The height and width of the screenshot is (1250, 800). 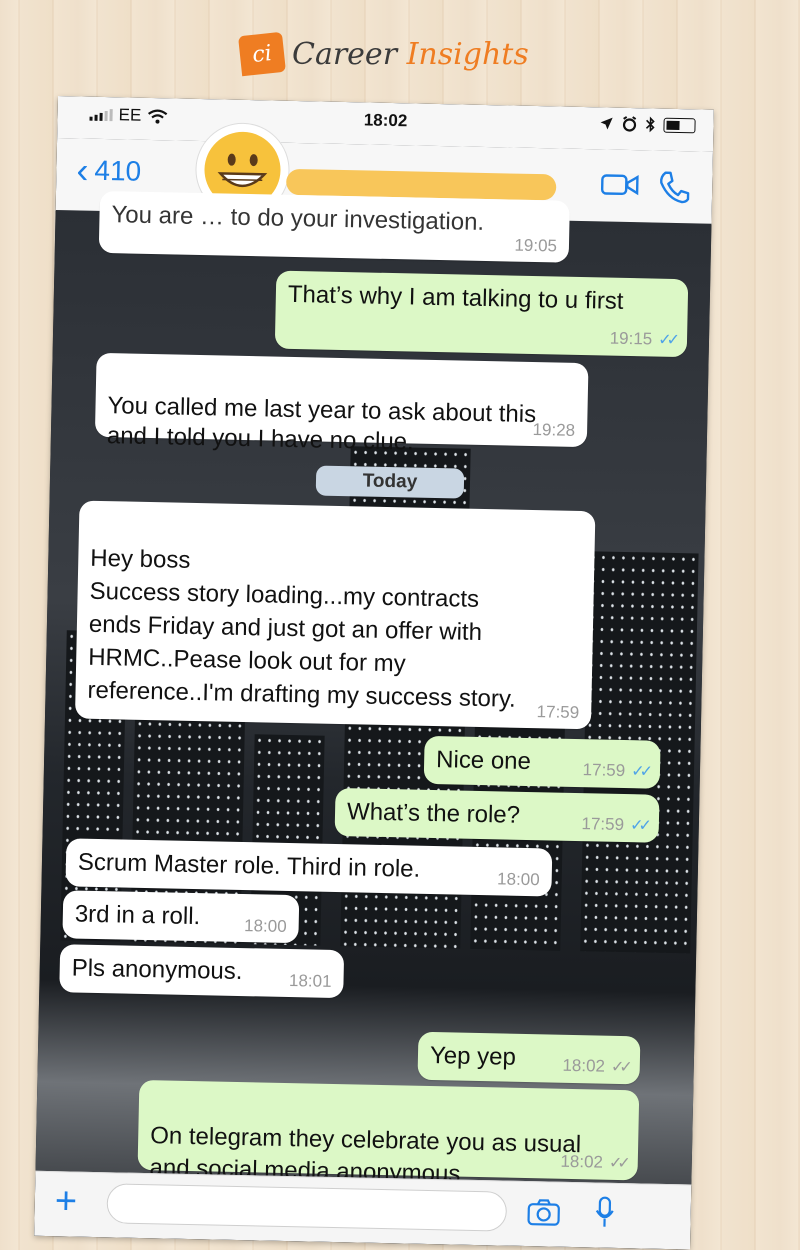 I want to click on alarm-icon, so click(x=629, y=124).